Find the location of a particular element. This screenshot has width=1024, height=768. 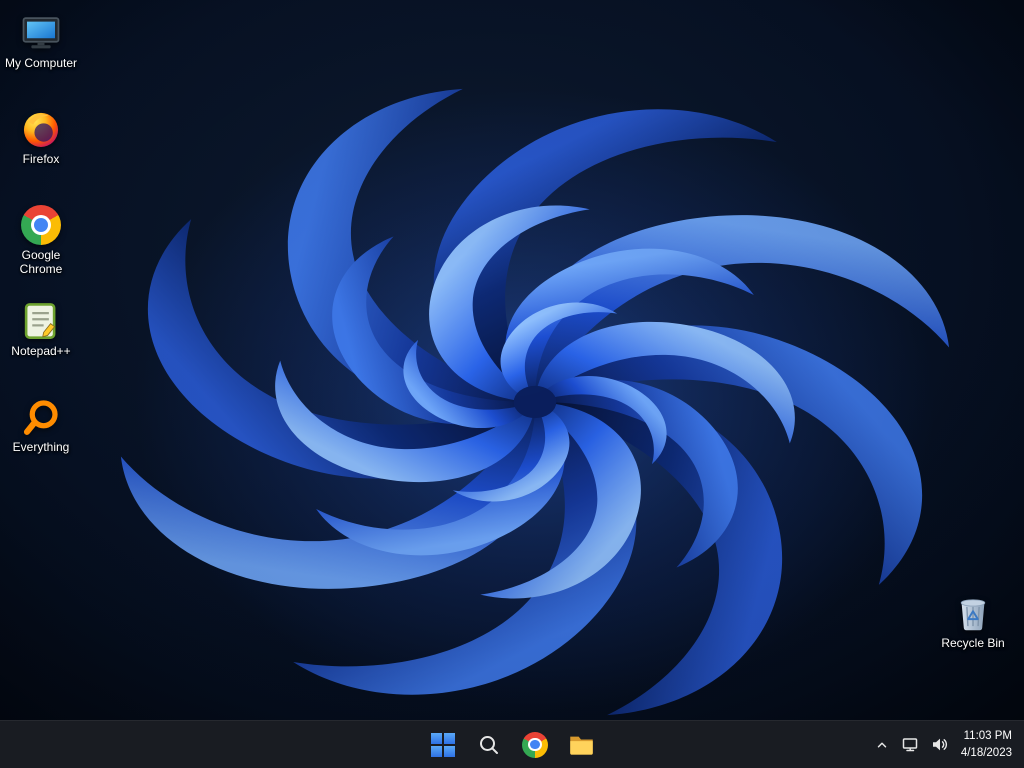

search-icon is located at coordinates (489, 744).